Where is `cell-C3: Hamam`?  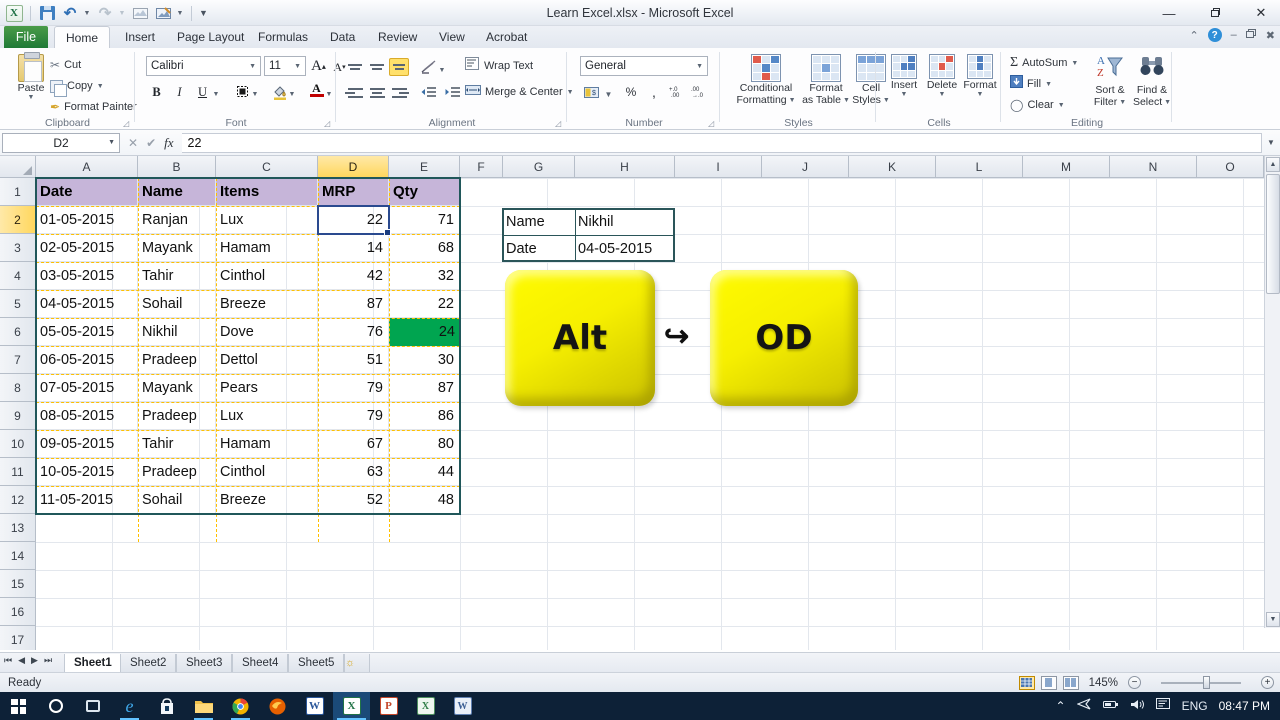
cell-C3: Hamam is located at coordinates (267, 248).